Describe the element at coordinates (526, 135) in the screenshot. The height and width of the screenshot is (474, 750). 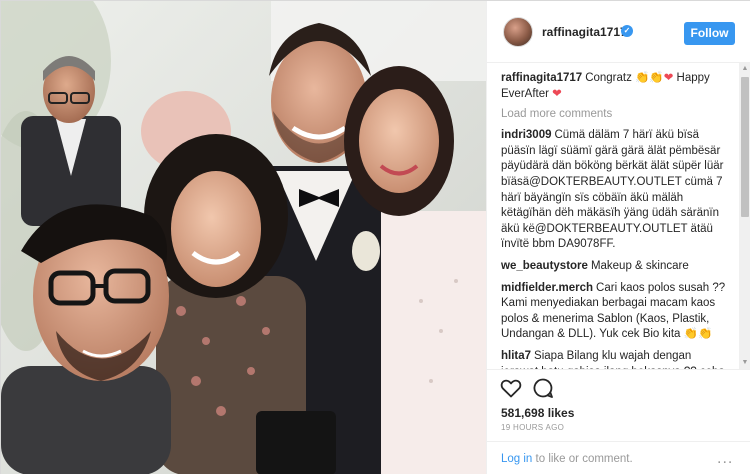
I see `comment-author: indri3009` at that location.